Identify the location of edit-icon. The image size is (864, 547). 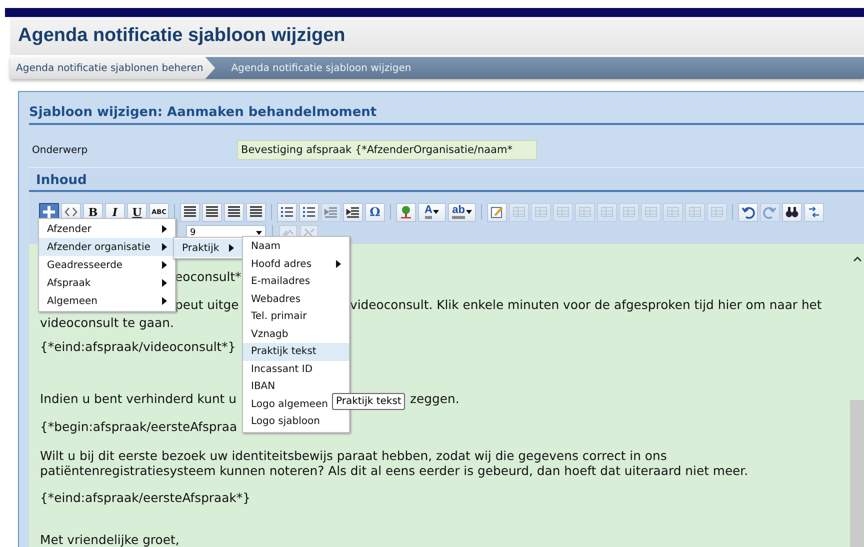
(497, 212).